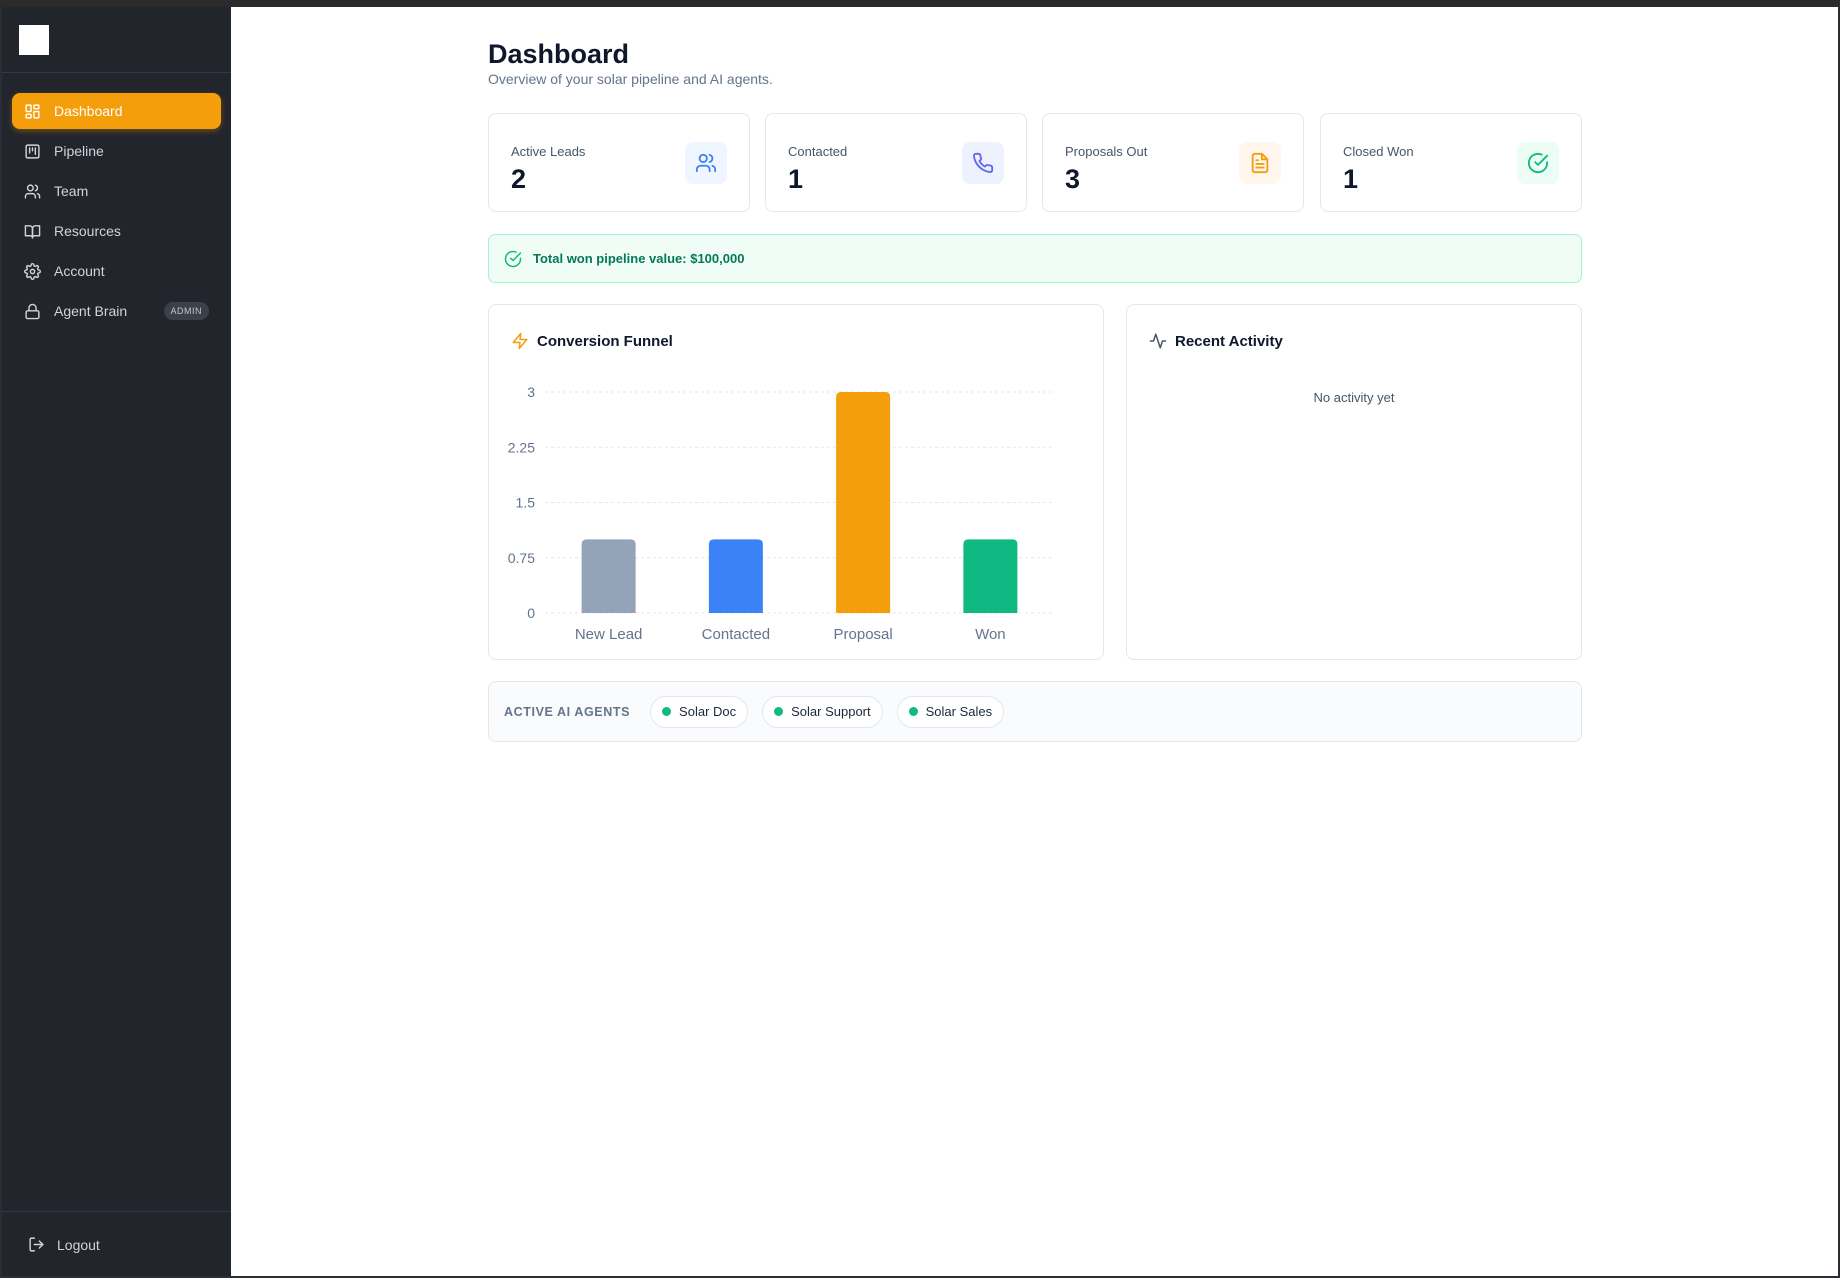 The width and height of the screenshot is (1840, 1278). Describe the element at coordinates (1378, 151) in the screenshot. I see `stat-label: Closed Won` at that location.